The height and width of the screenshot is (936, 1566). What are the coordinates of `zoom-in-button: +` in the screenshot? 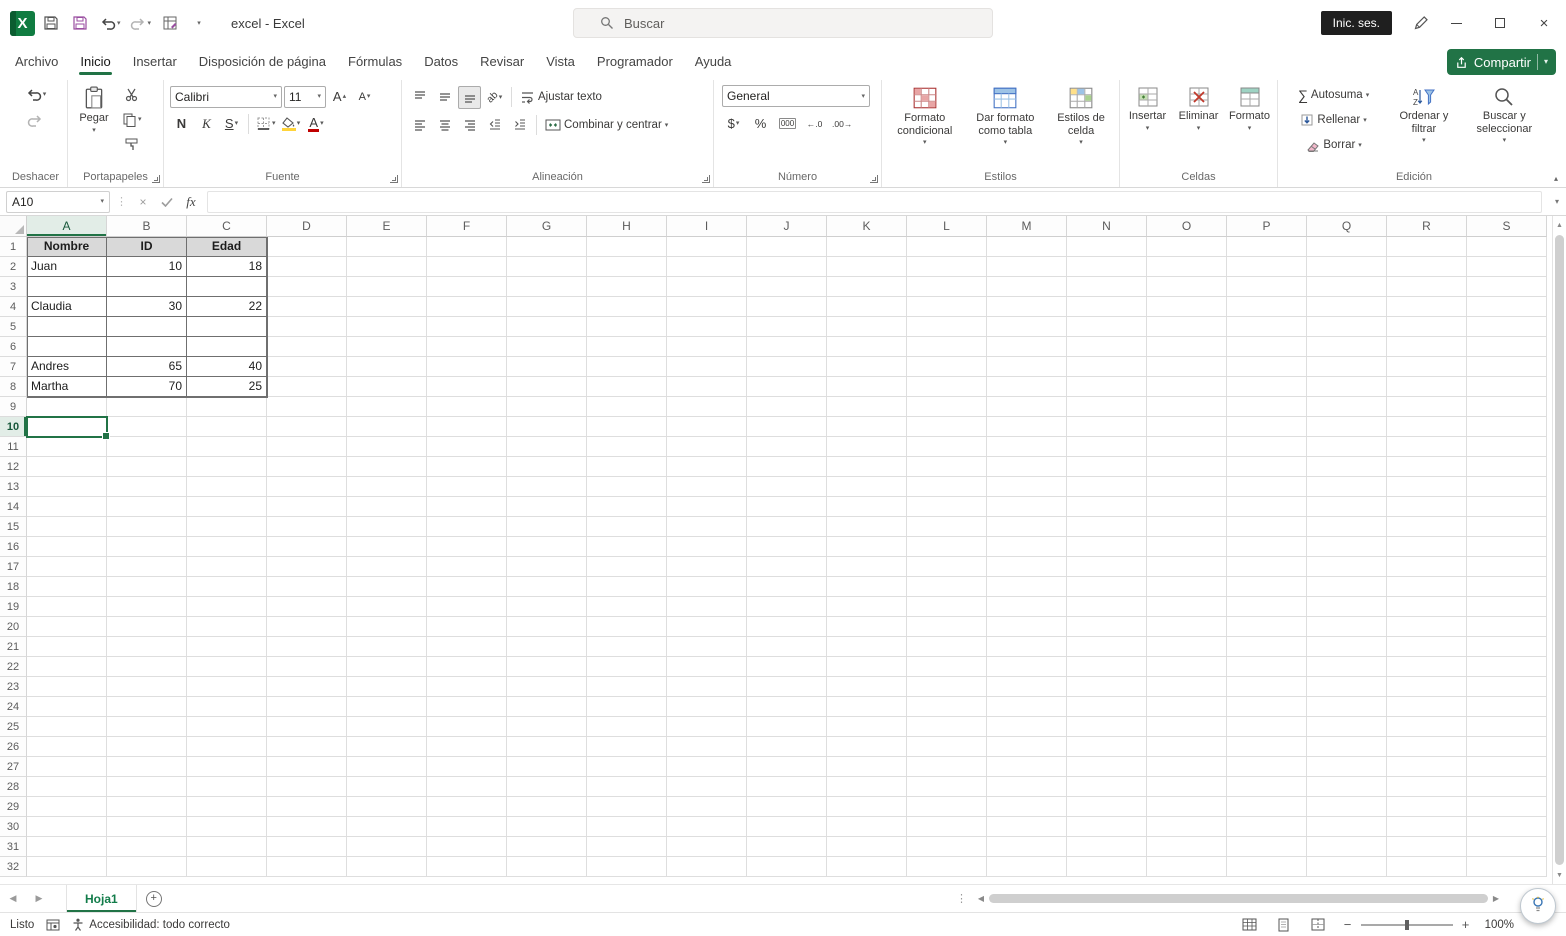 It's located at (1466, 924).